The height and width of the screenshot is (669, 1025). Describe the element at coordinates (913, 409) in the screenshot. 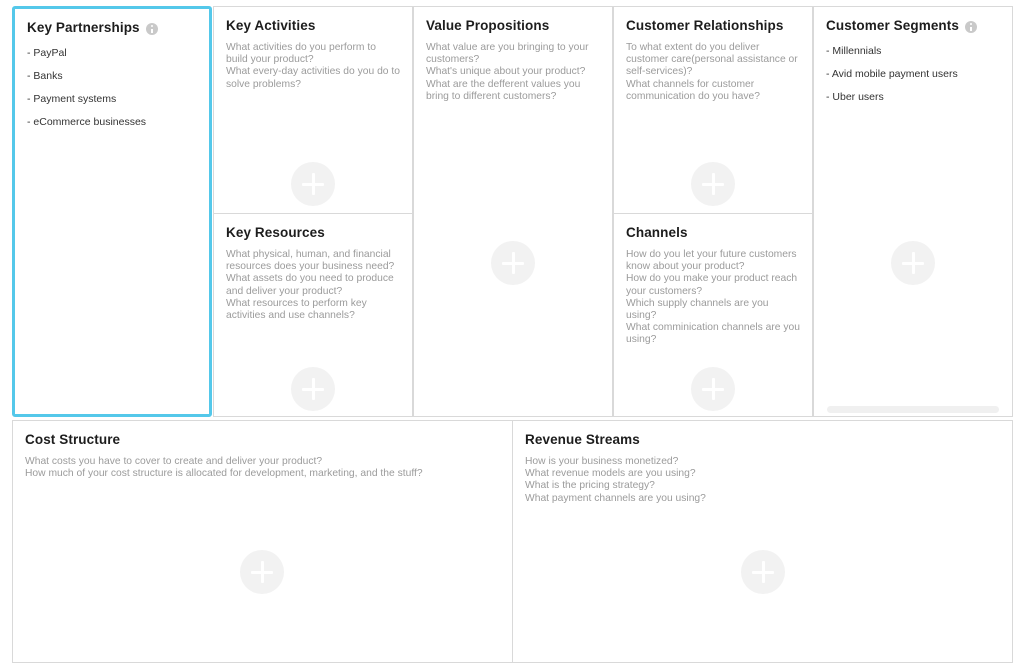

I see `horizontal-scrollbar-customer-segments` at that location.